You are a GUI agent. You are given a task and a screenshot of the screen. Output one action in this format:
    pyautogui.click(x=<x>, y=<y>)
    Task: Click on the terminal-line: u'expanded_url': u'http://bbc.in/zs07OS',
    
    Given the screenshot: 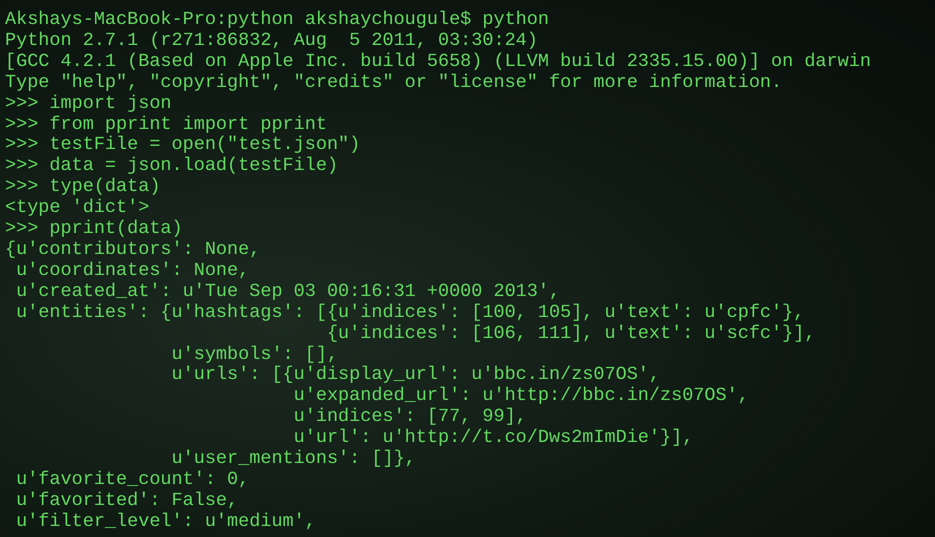 What is the action you would take?
    pyautogui.click(x=520, y=397)
    